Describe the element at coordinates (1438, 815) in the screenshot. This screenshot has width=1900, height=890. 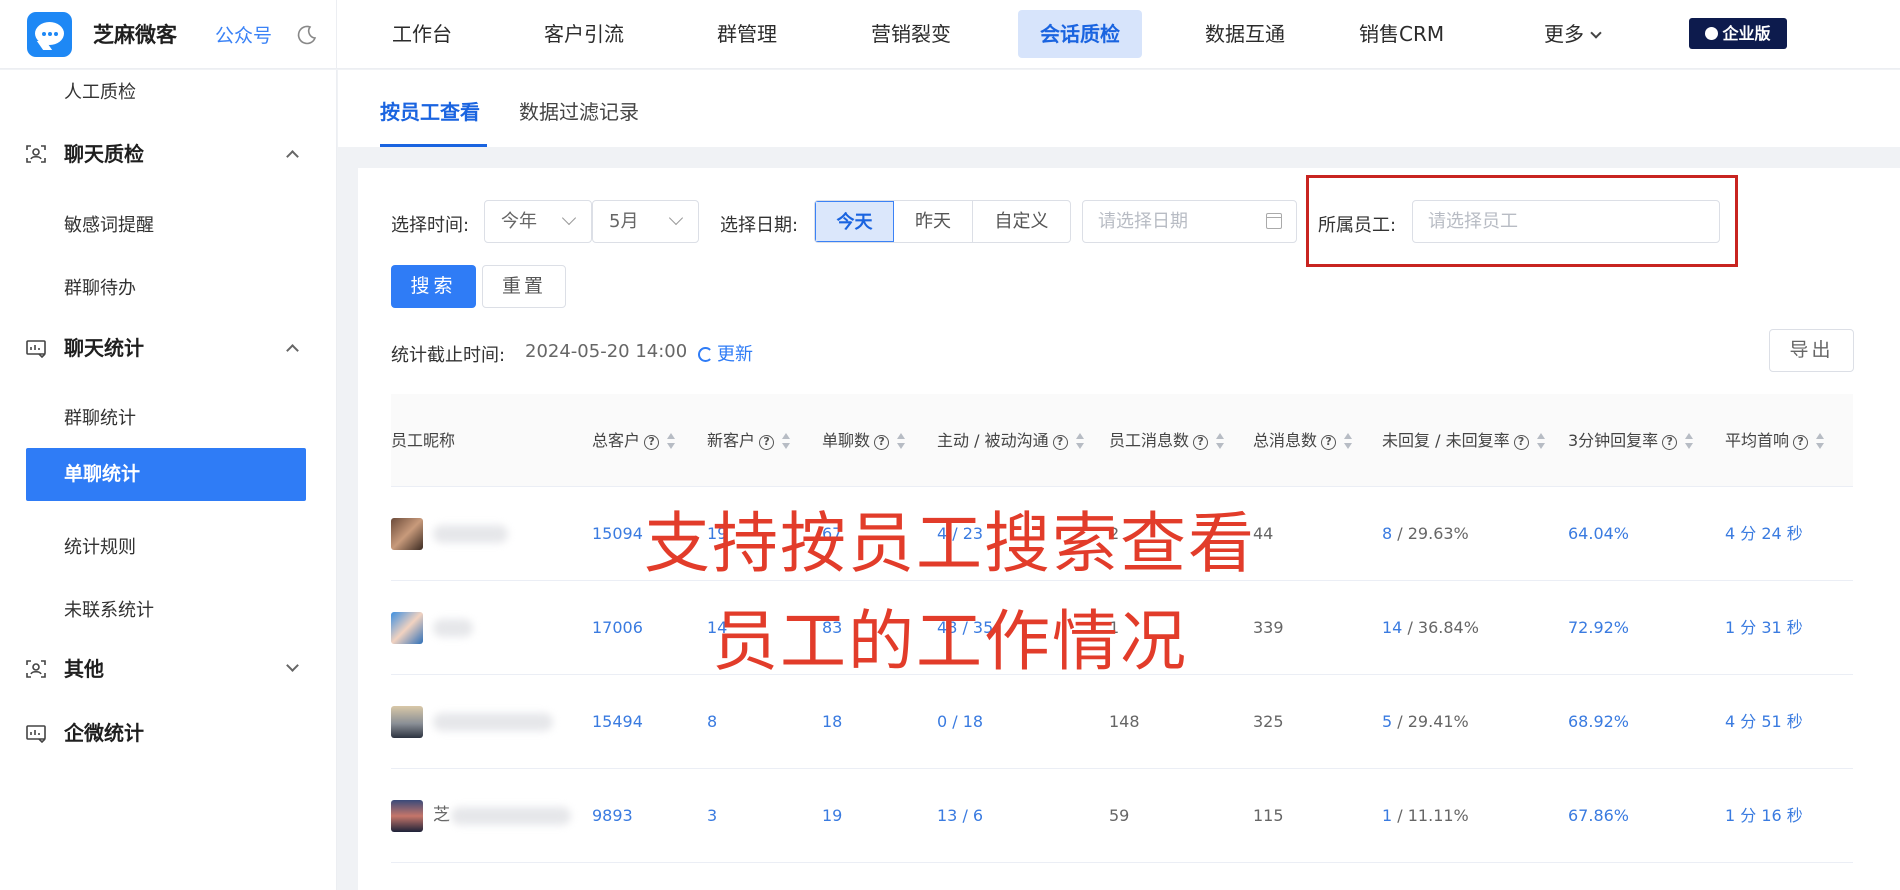
I see `cell-unreplied-rate: 11.11%` at that location.